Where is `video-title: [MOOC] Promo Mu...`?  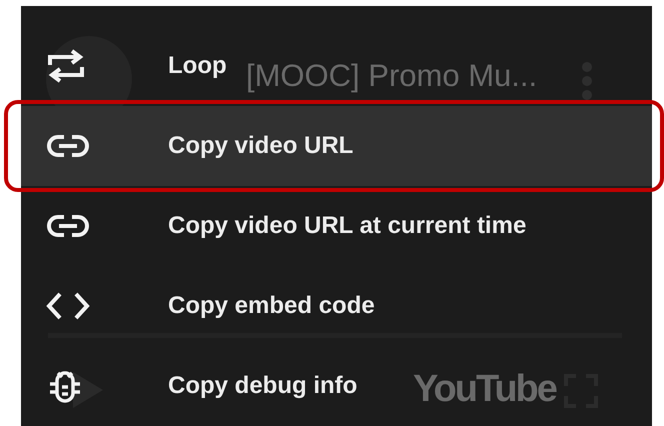 video-title: [MOOC] Promo Mu... is located at coordinates (392, 76).